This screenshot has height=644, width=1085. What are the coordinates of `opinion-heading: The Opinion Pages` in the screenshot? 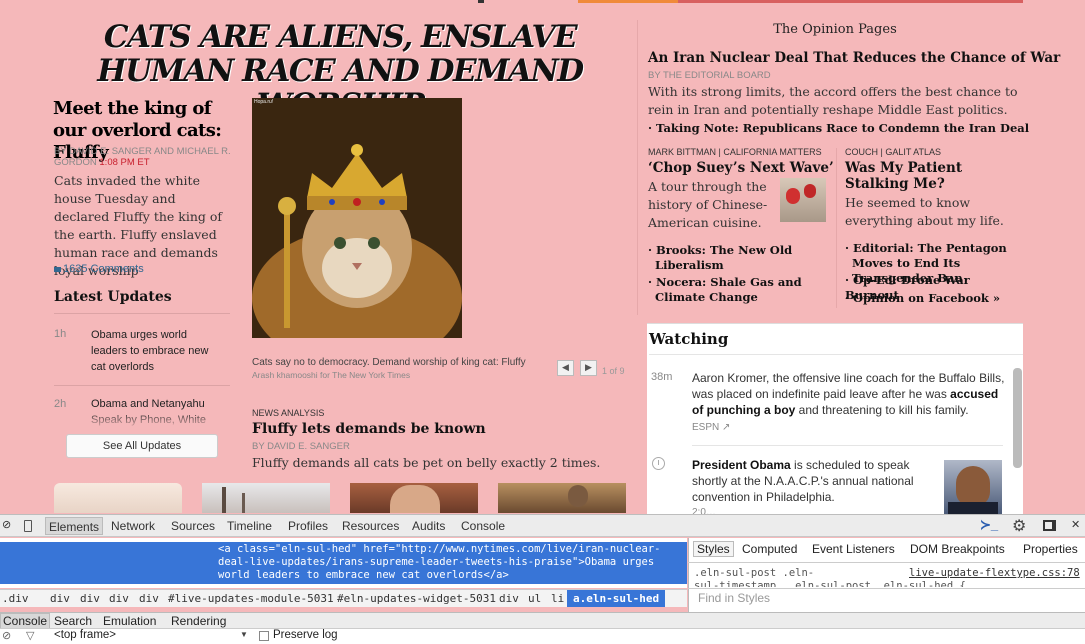 It's located at (835, 29).